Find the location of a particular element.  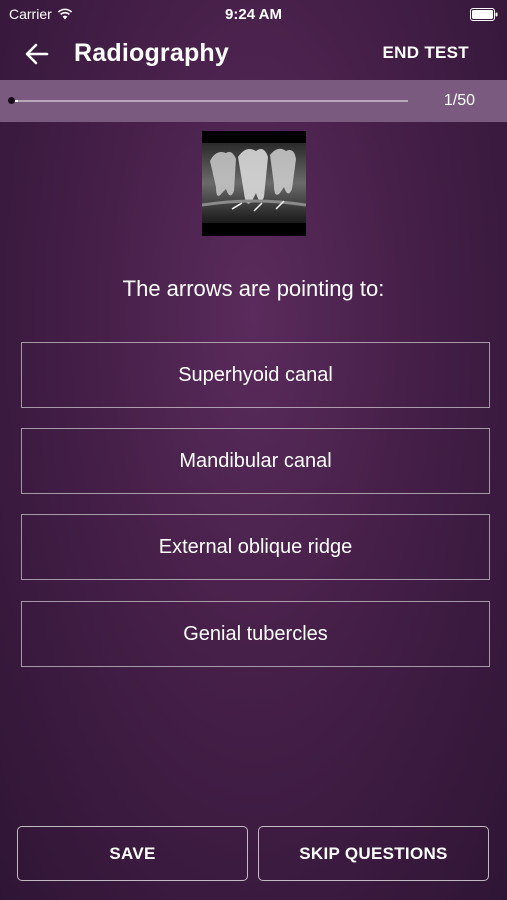

radiograph-graphic is located at coordinates (254, 183).